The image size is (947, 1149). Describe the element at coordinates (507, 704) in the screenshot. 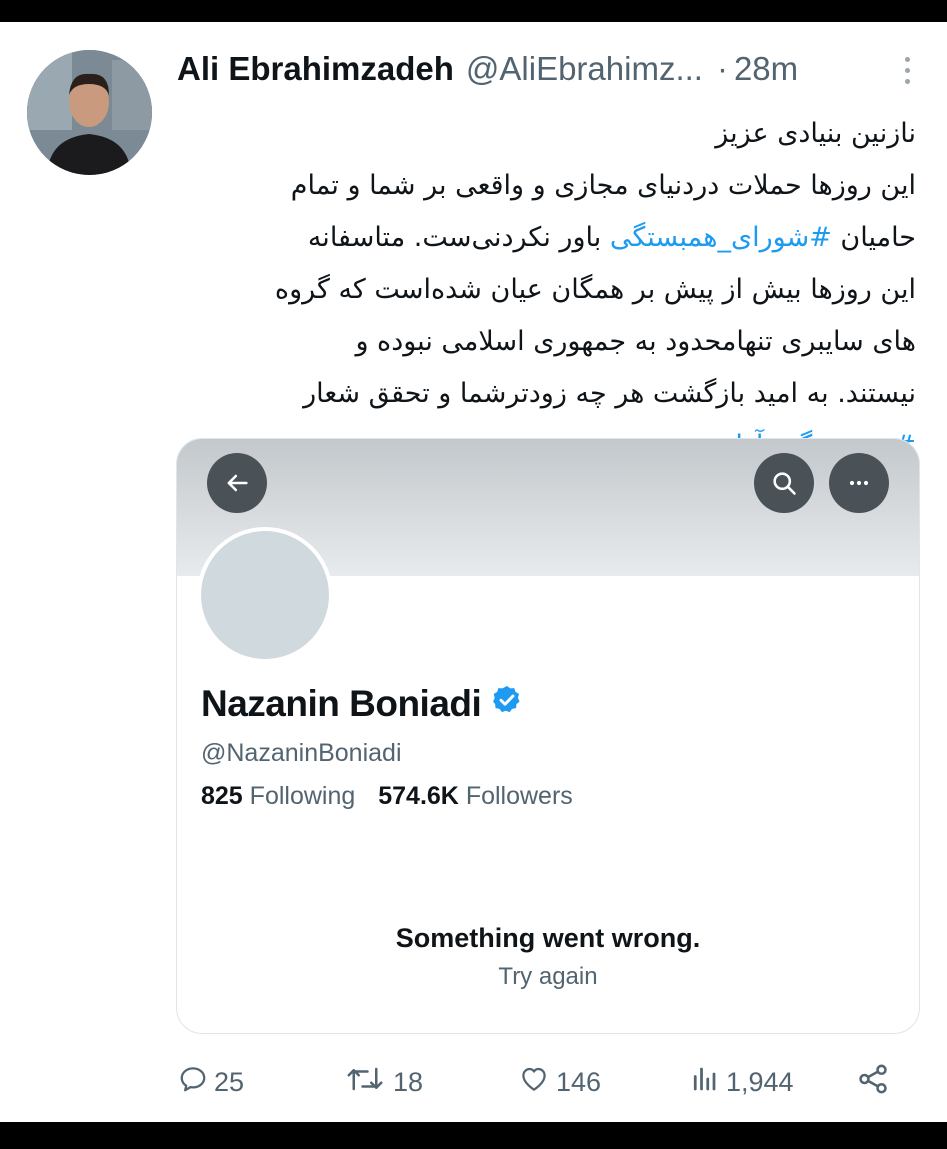

I see `verified-badge-icon` at that location.